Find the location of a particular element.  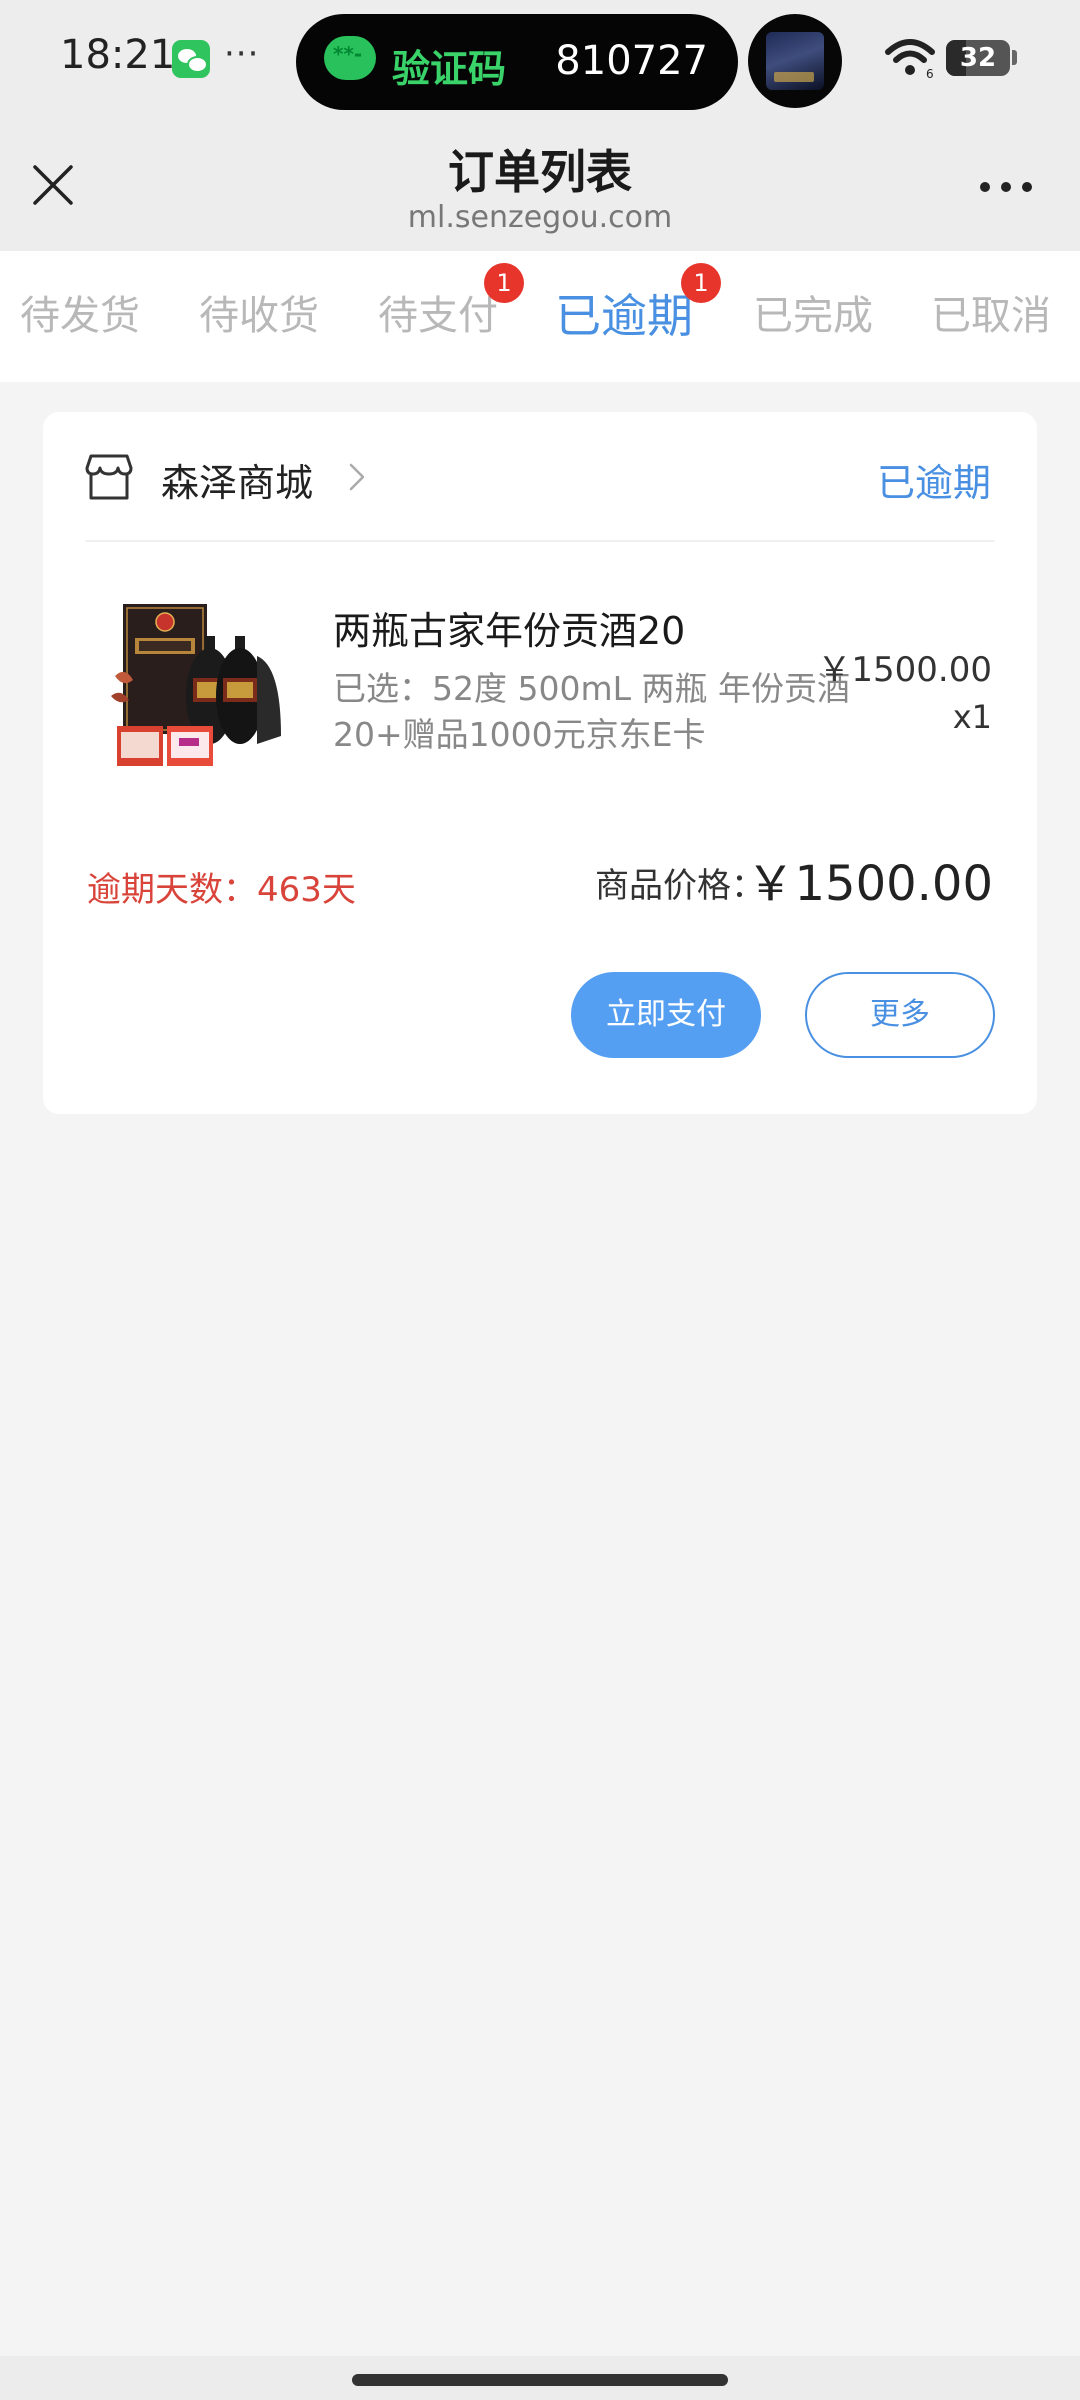

message-icon is located at coordinates (350, 58).